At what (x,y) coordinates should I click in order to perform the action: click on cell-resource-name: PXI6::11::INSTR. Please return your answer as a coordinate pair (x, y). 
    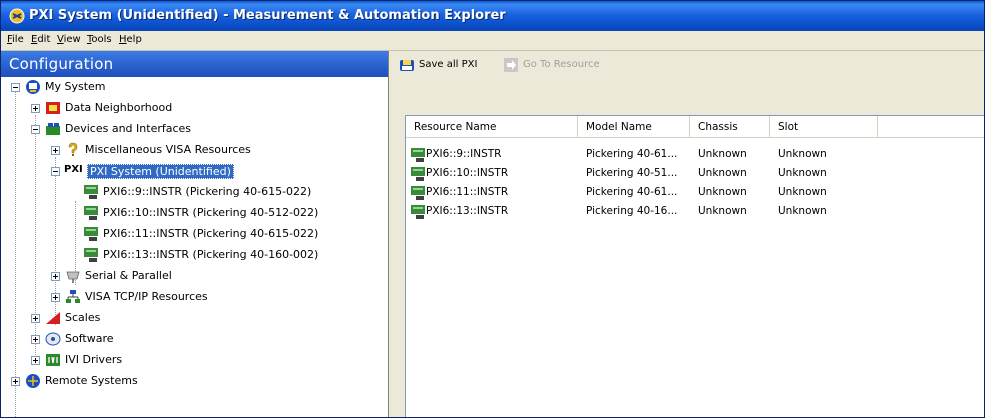
    Looking at the image, I should click on (467, 192).